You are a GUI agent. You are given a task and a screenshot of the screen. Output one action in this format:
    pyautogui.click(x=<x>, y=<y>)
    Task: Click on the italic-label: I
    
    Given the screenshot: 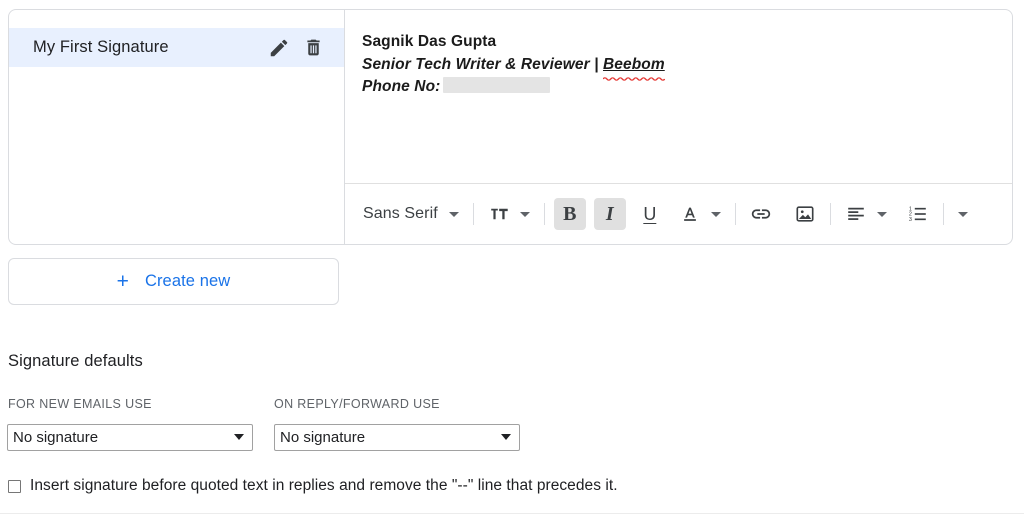 What is the action you would take?
    pyautogui.click(x=609, y=213)
    